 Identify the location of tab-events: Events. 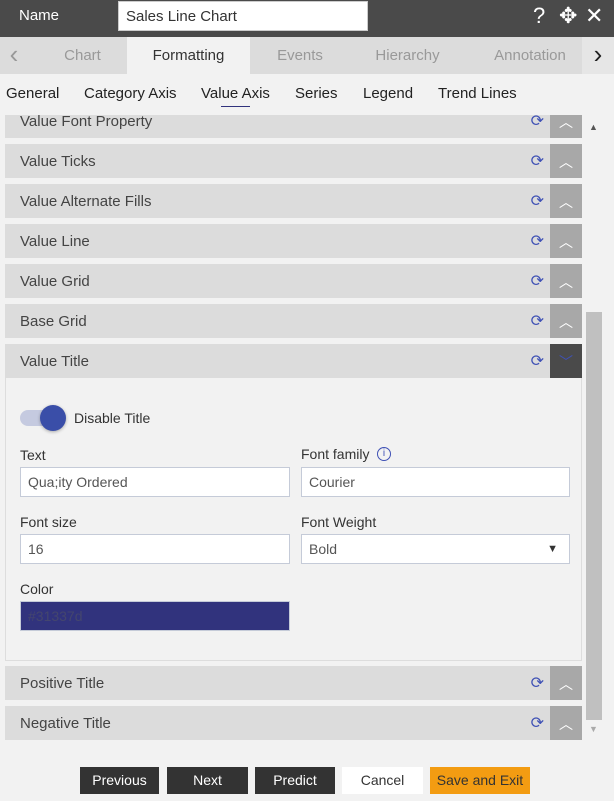
(300, 55).